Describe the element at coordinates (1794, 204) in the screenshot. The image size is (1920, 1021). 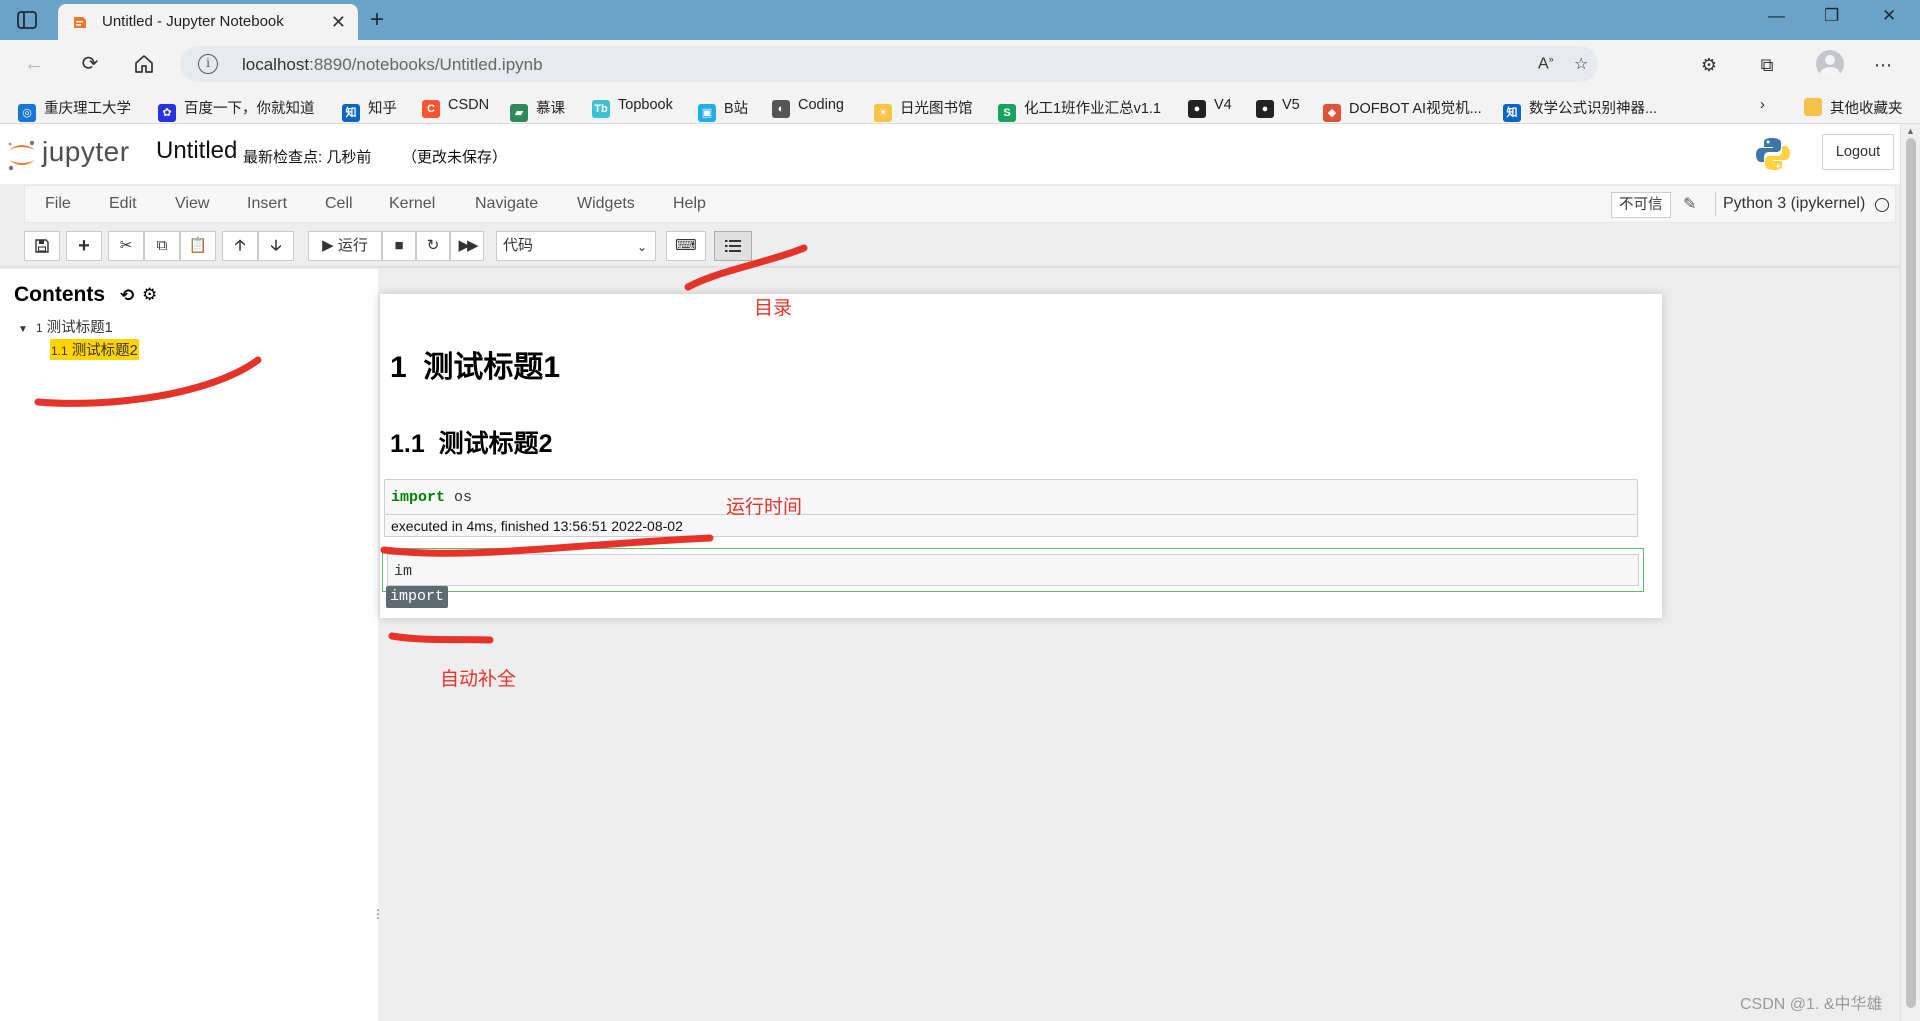
I see `kernel-name: Python 3 (ipykernel)` at that location.